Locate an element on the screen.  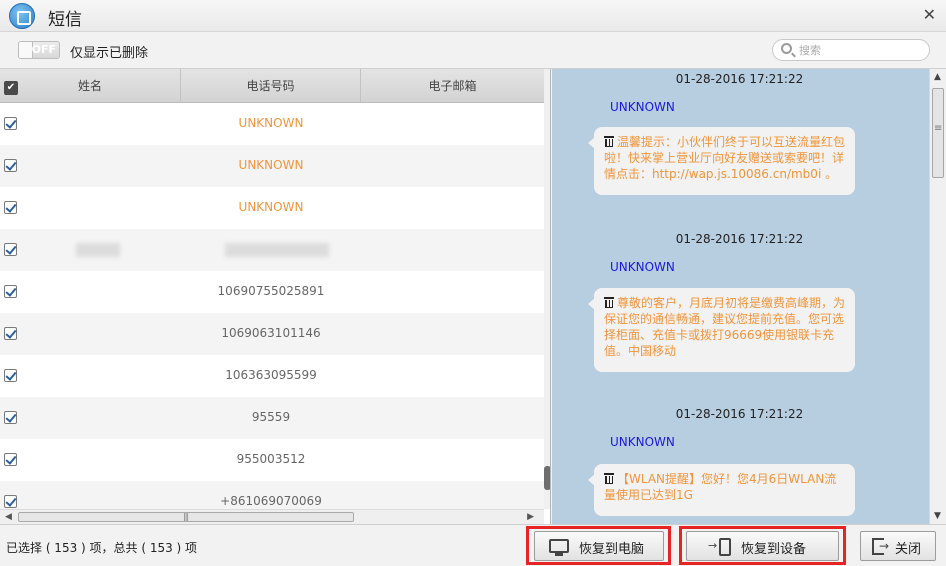
scrollbar-thumb: ||| is located at coordinates (186, 517).